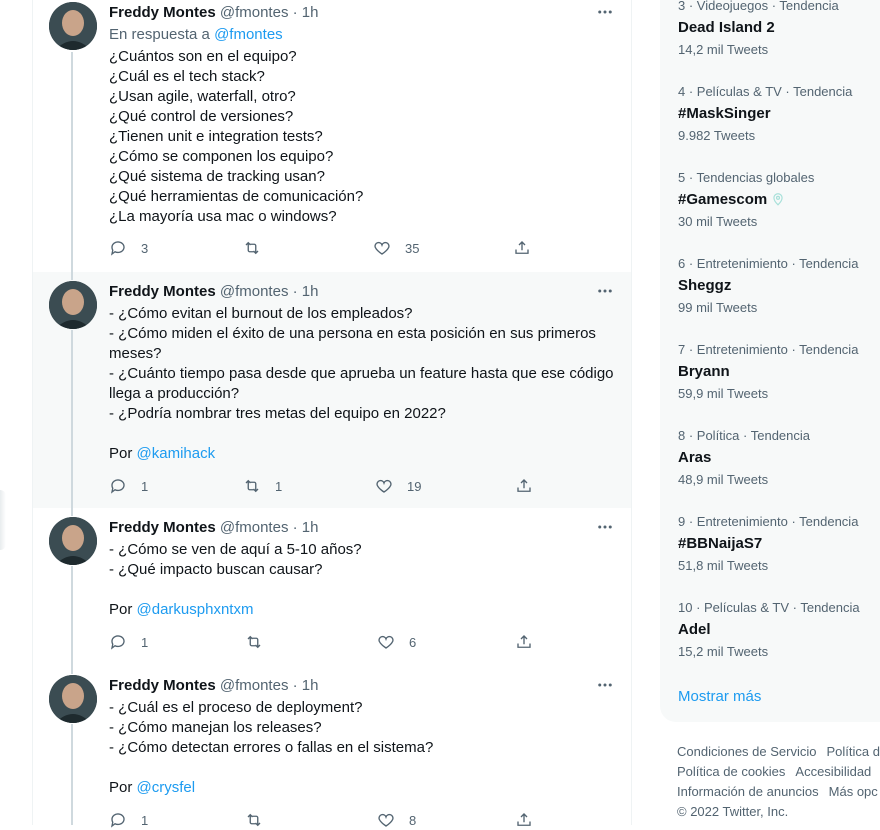  I want to click on copyright: © 2022 Twitter, Inc., so click(733, 811).